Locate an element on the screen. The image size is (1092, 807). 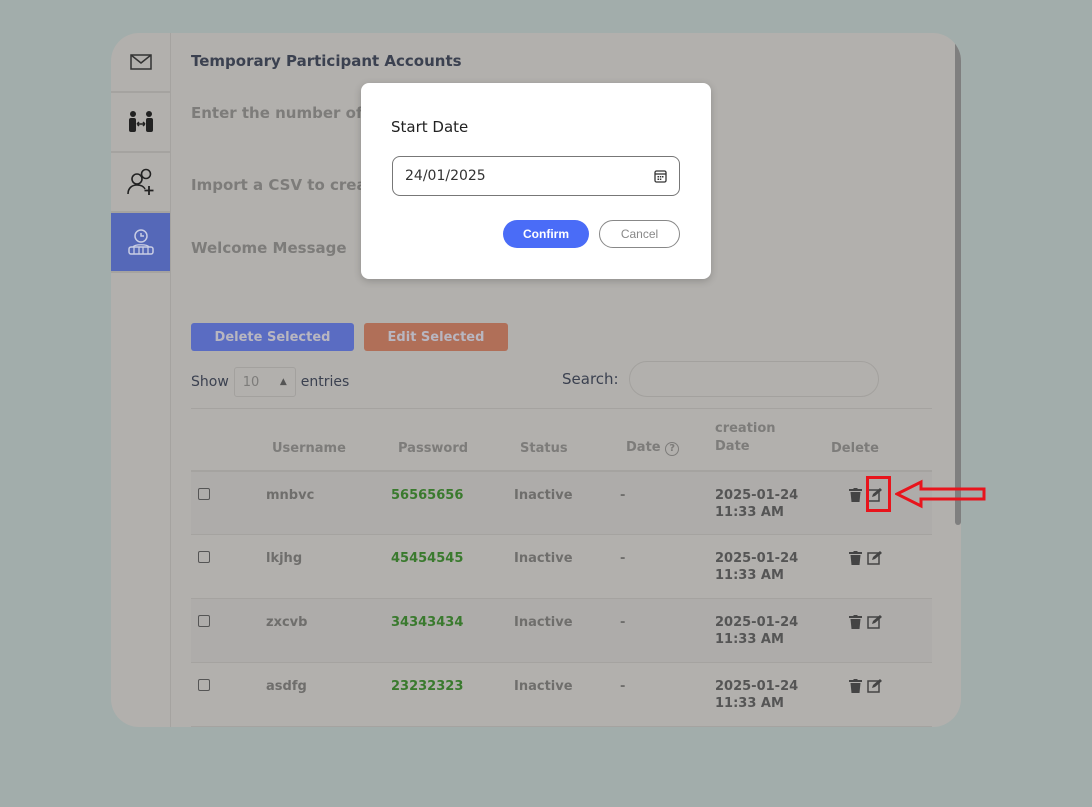
updown-icon: ▲ is located at coordinates (283, 382).